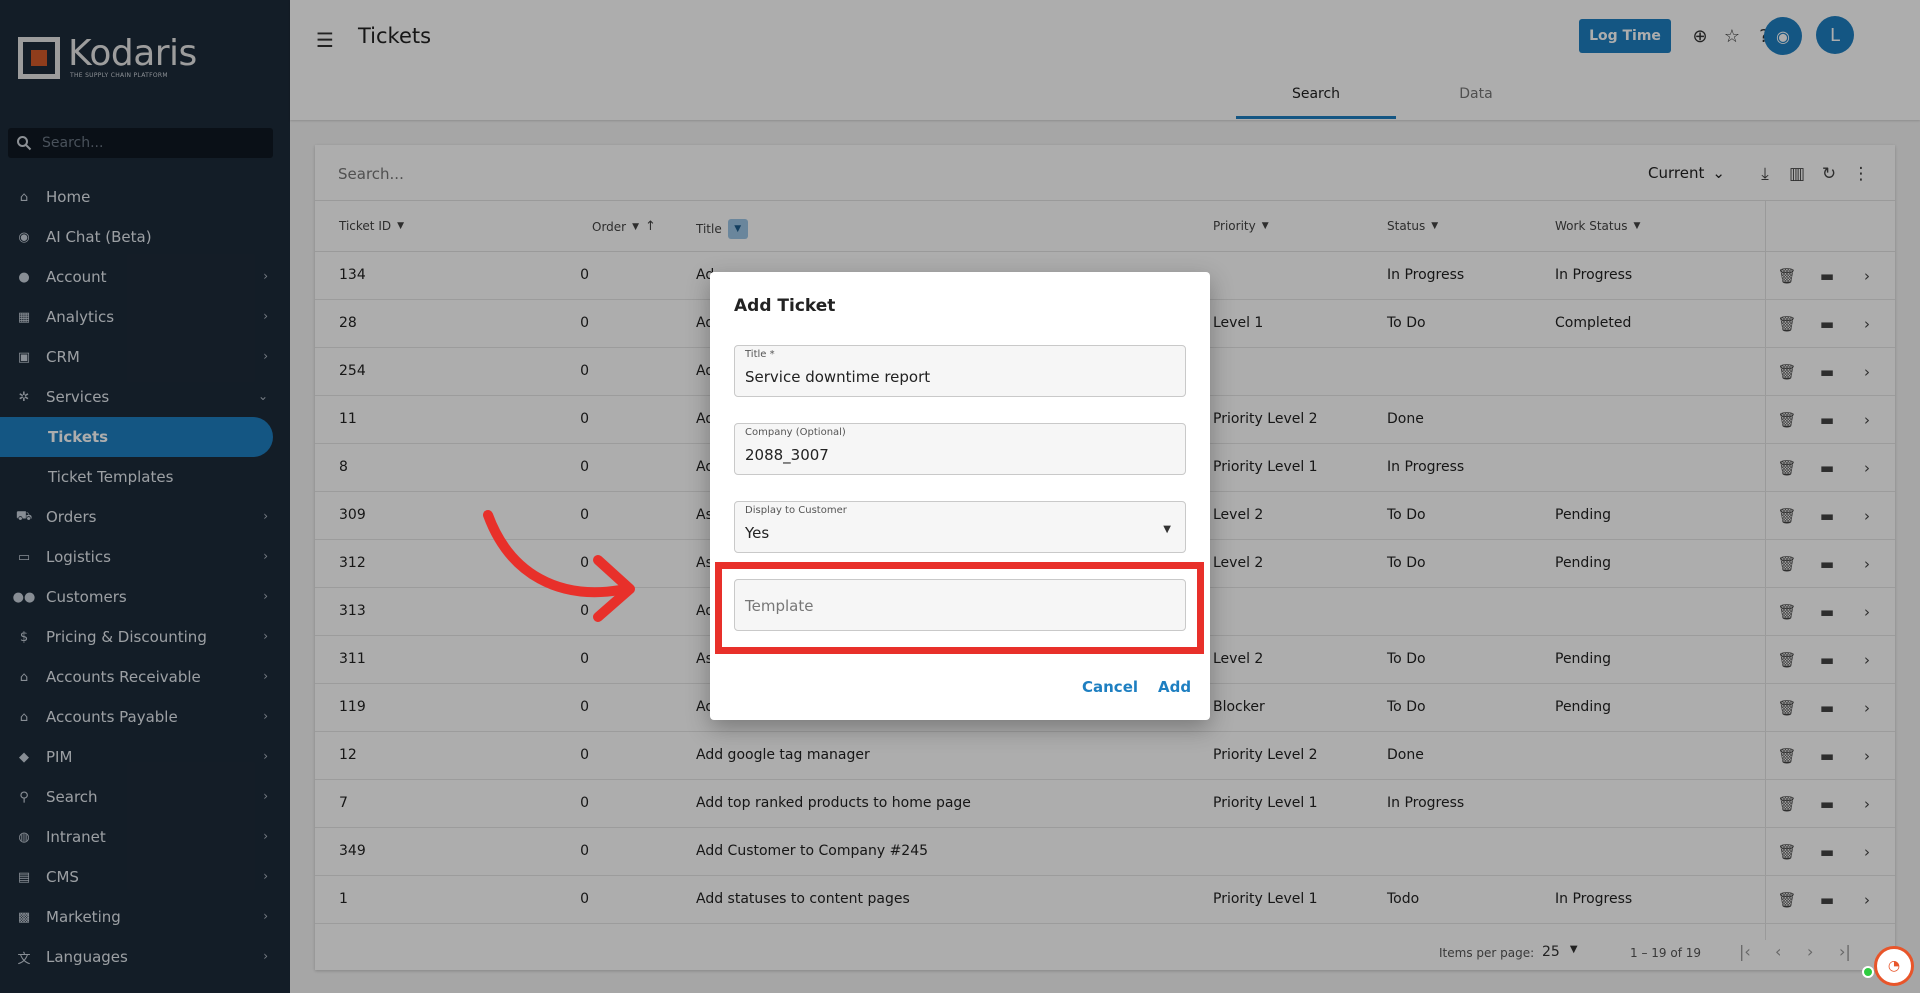 The width and height of the screenshot is (1920, 993). I want to click on annotation-arrow-icon, so click(559, 566).